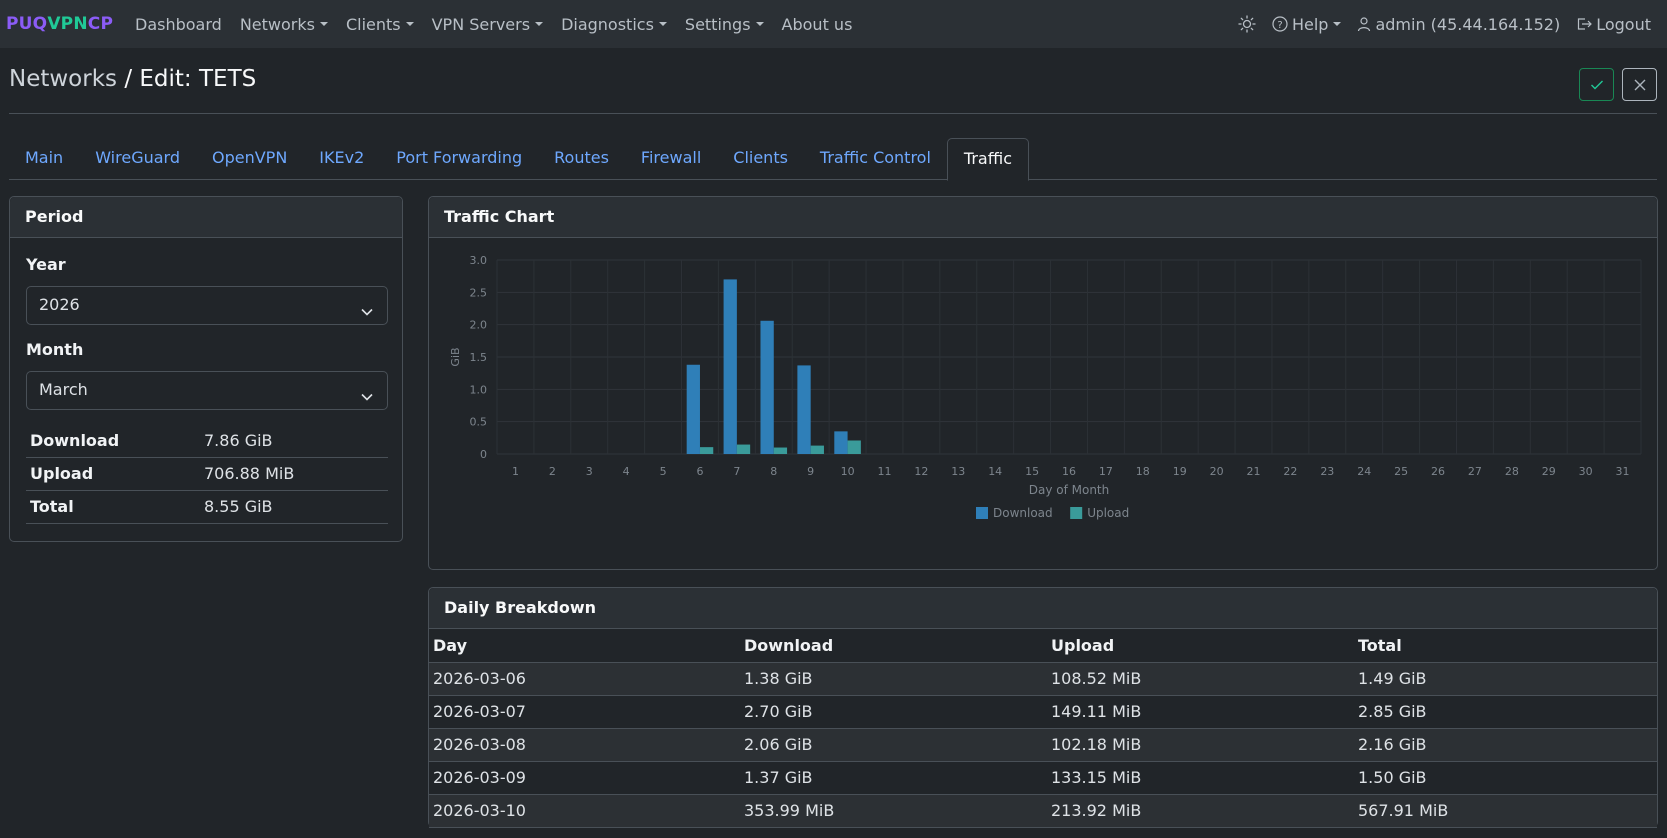  Describe the element at coordinates (44, 159) in the screenshot. I see `tab-main: Main` at that location.